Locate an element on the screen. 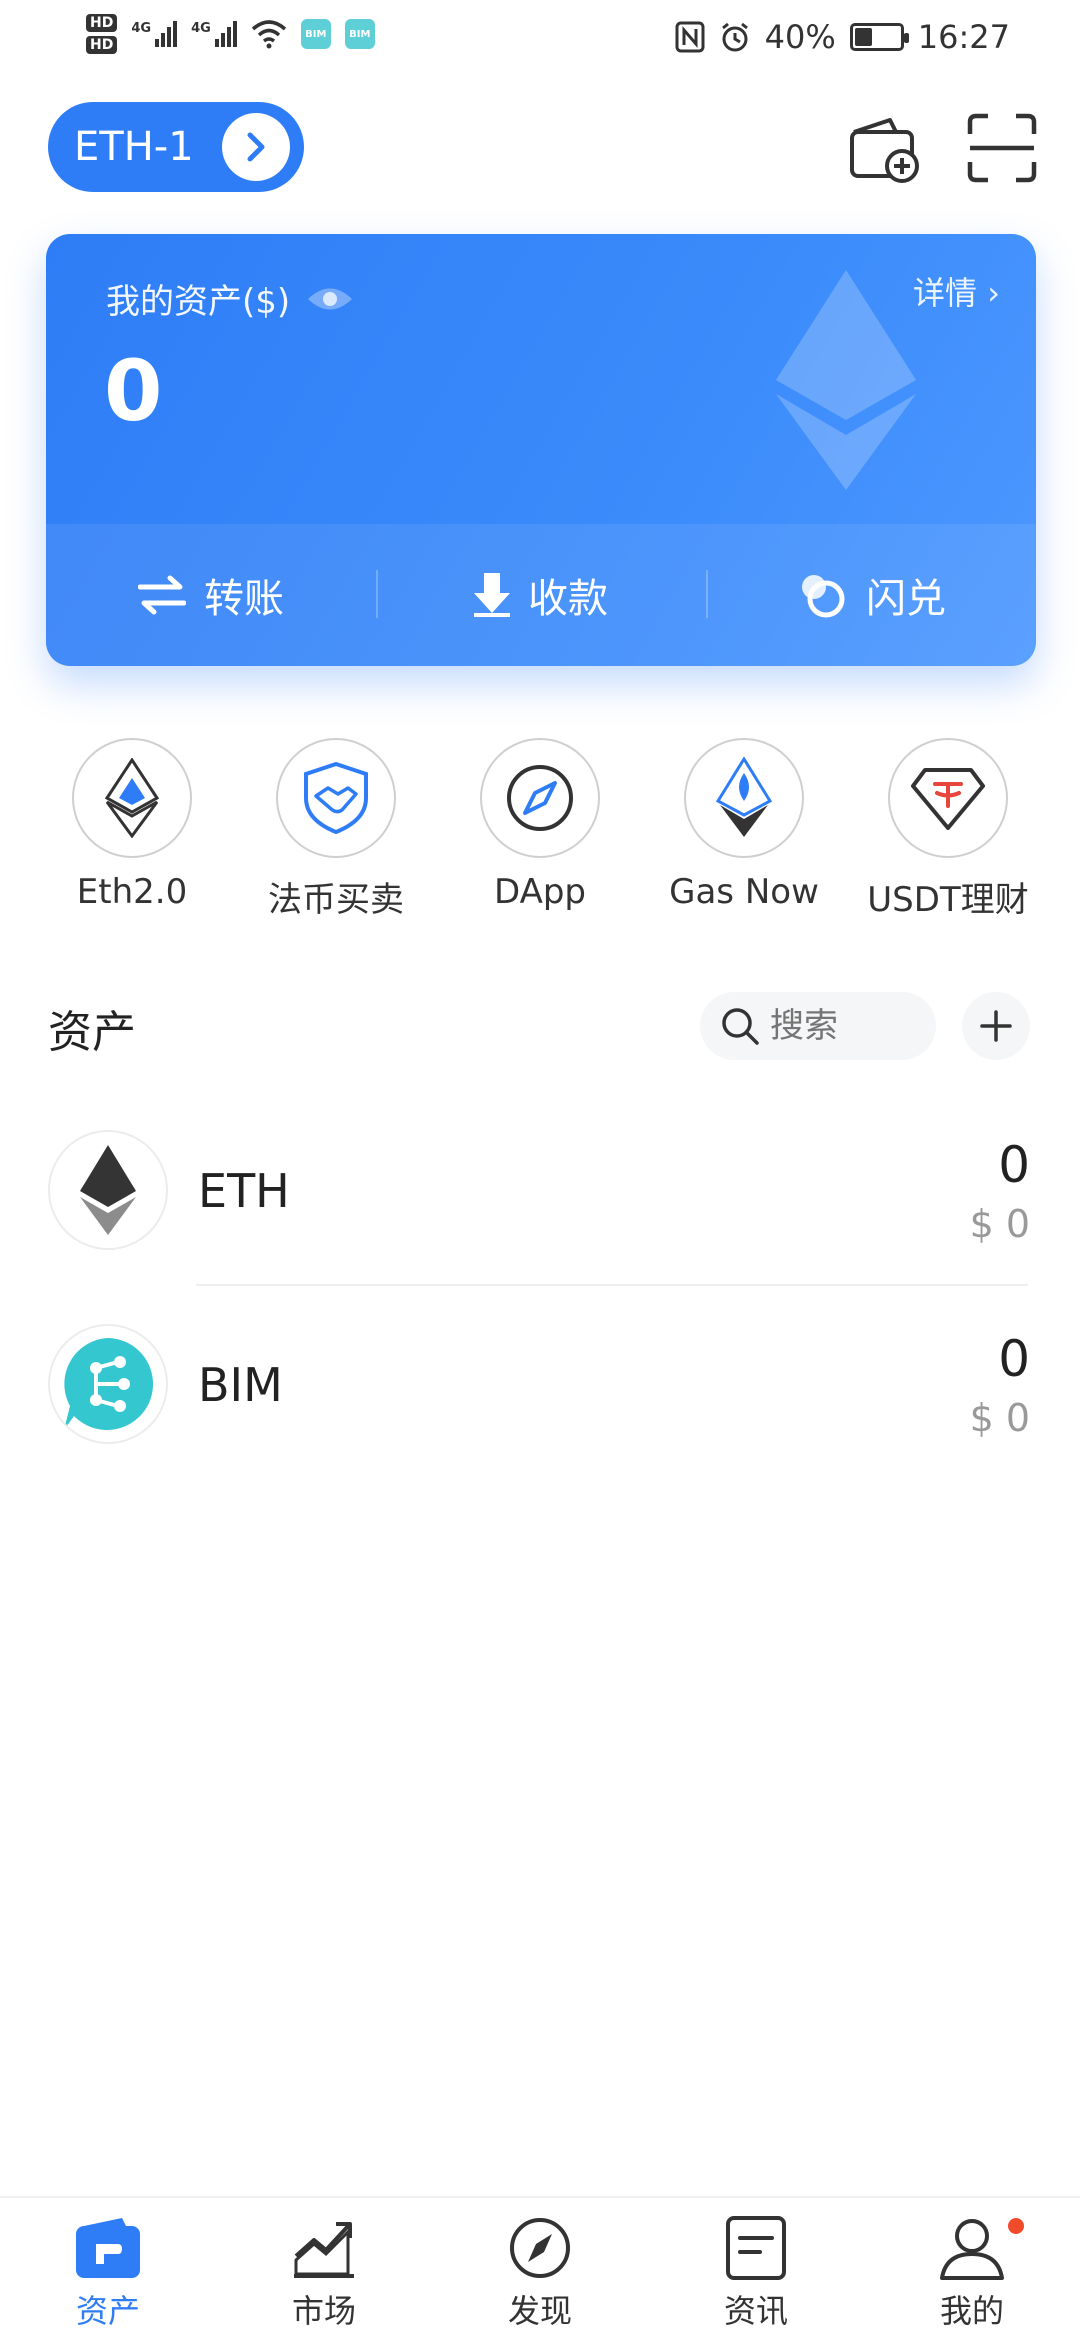 This screenshot has height=2340, width=1080. receive-label: 收款 is located at coordinates (568, 599).